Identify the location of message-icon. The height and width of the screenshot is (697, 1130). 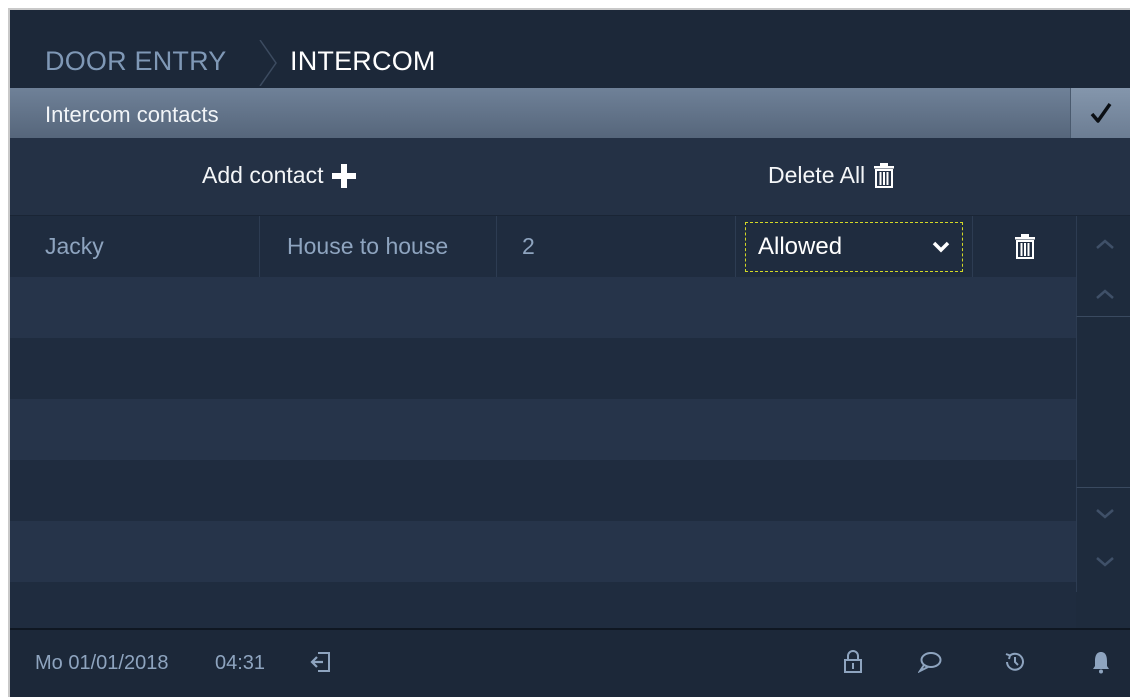
(930, 662).